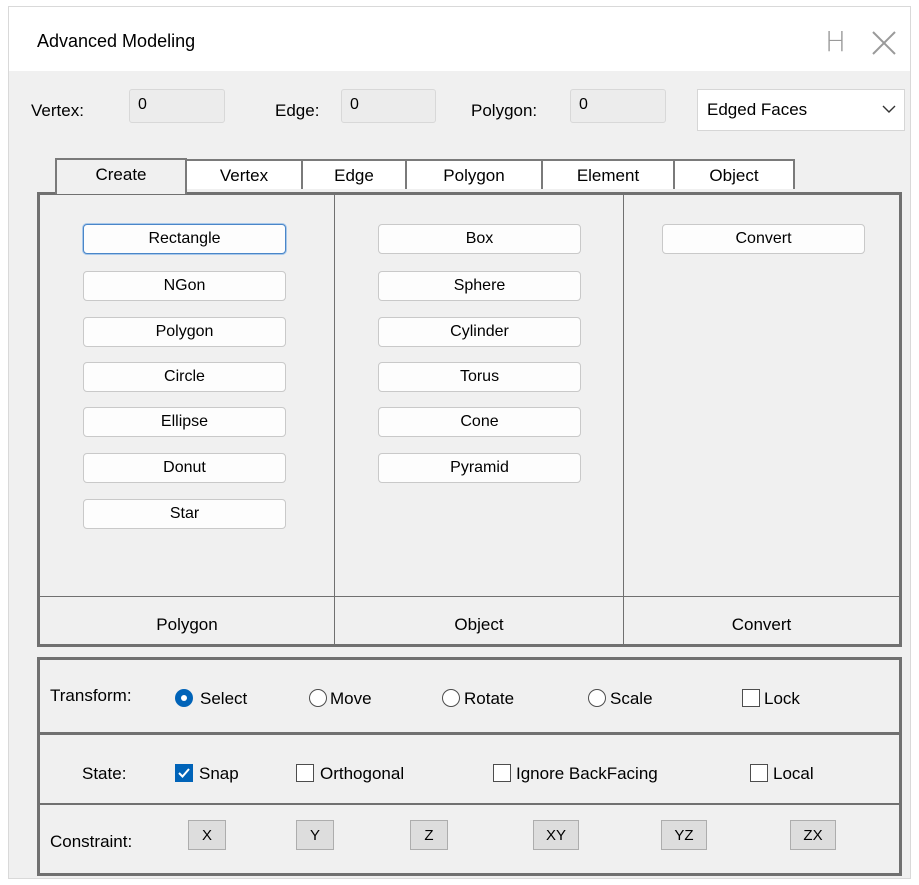  I want to click on tab-edge: Edge, so click(354, 174).